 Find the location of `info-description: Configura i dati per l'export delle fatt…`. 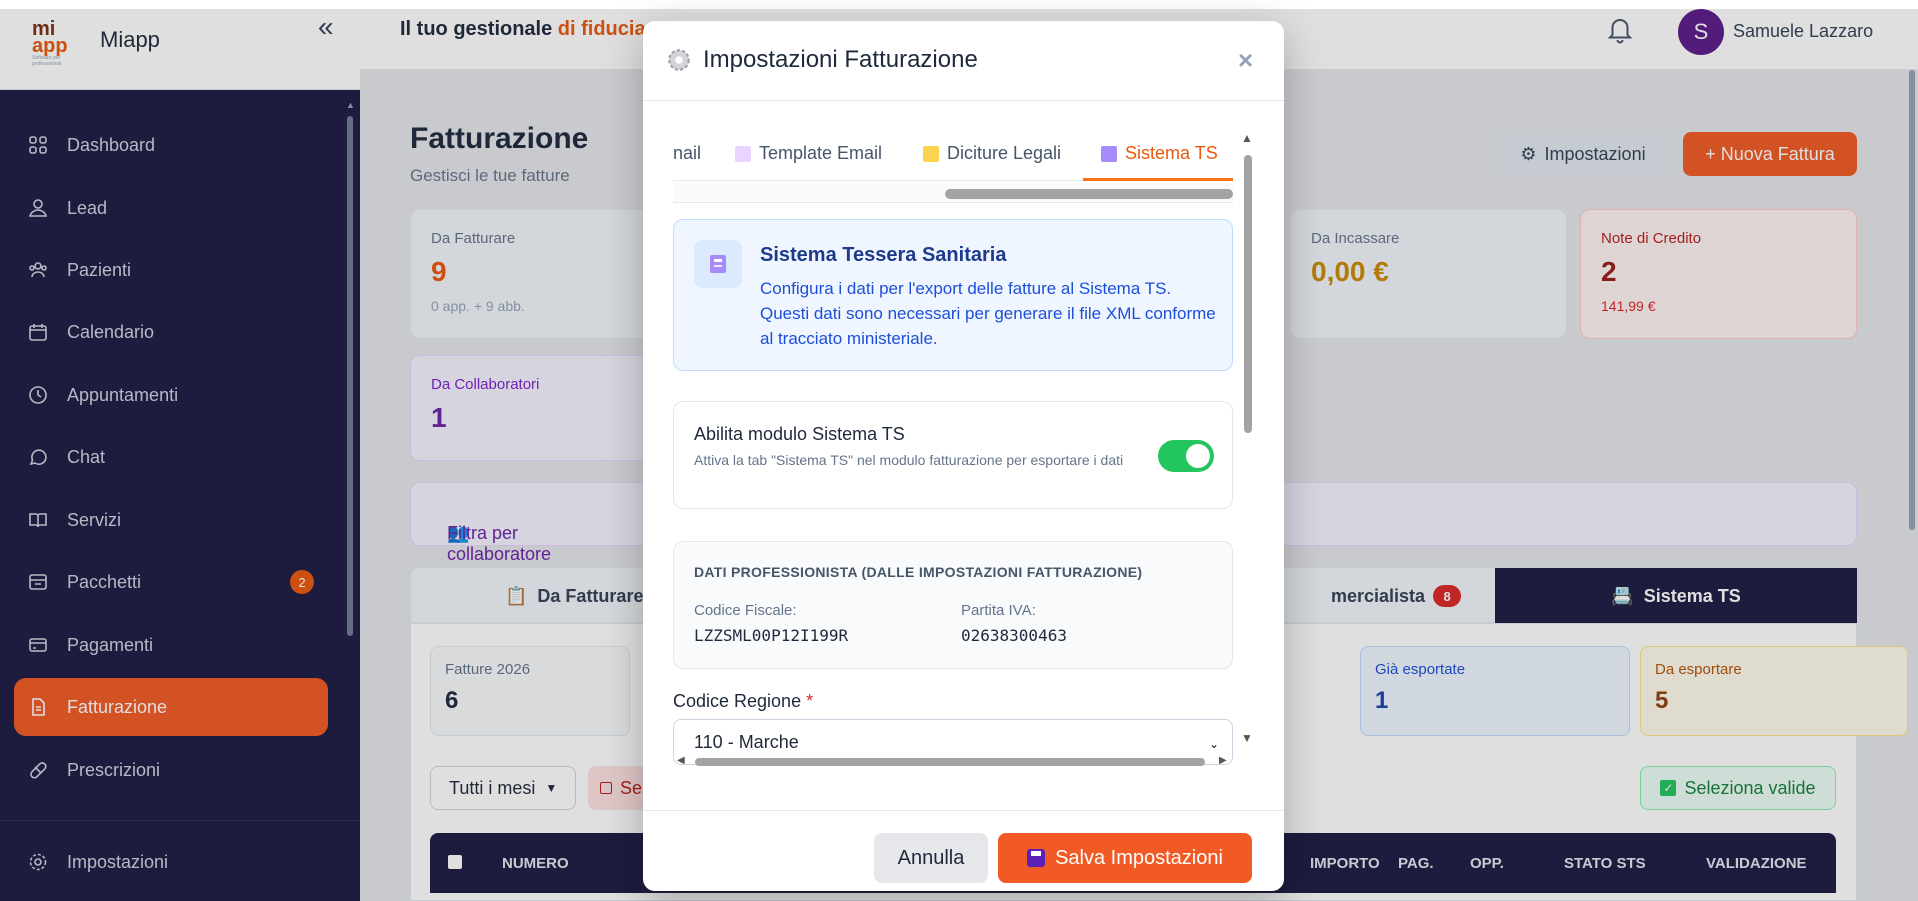

info-description: Configura i dati per l'export delle fatt… is located at coordinates (988, 313).